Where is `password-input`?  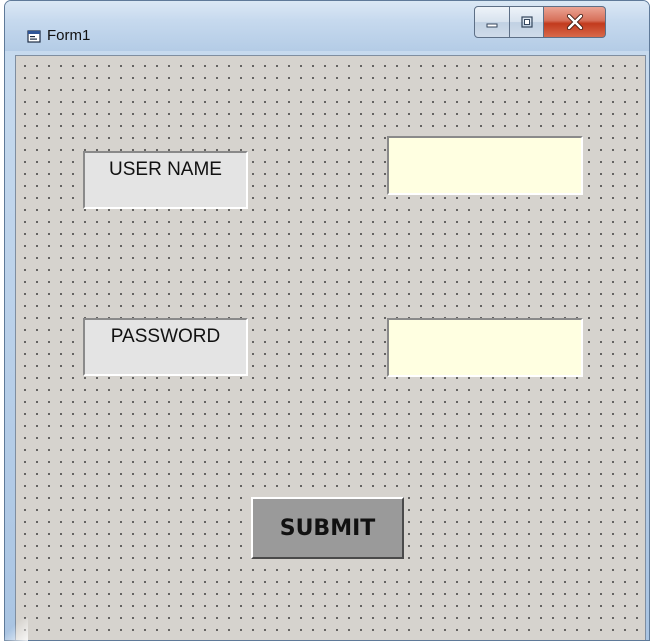 password-input is located at coordinates (485, 347).